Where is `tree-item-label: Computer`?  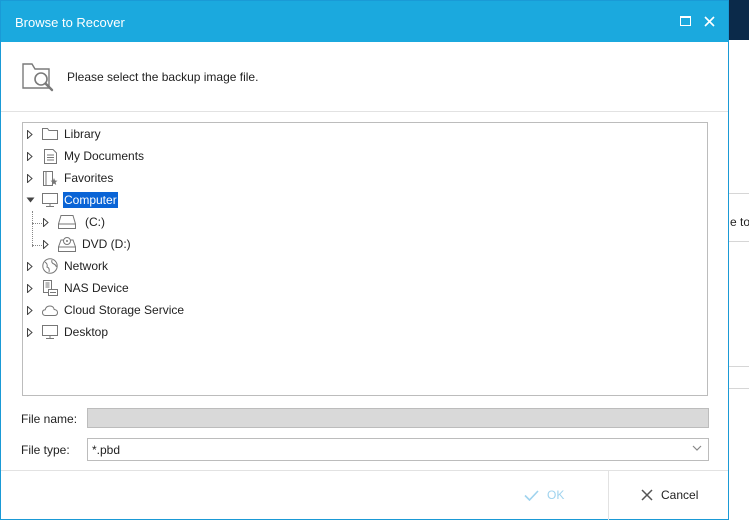 tree-item-label: Computer is located at coordinates (90, 200).